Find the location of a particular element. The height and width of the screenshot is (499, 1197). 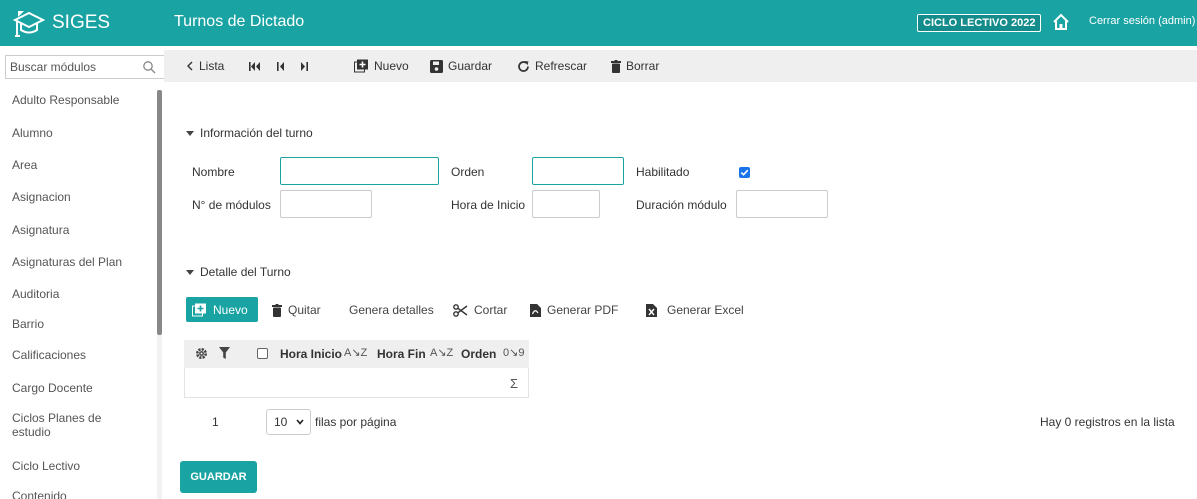

pdf-file-icon is located at coordinates (535, 310).